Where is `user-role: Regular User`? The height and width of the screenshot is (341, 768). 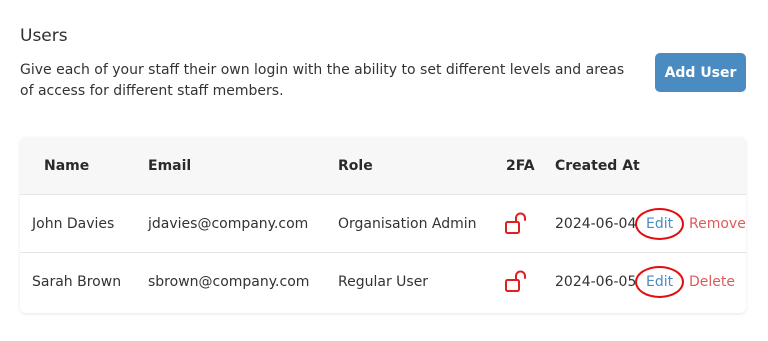 user-role: Regular User is located at coordinates (383, 281).